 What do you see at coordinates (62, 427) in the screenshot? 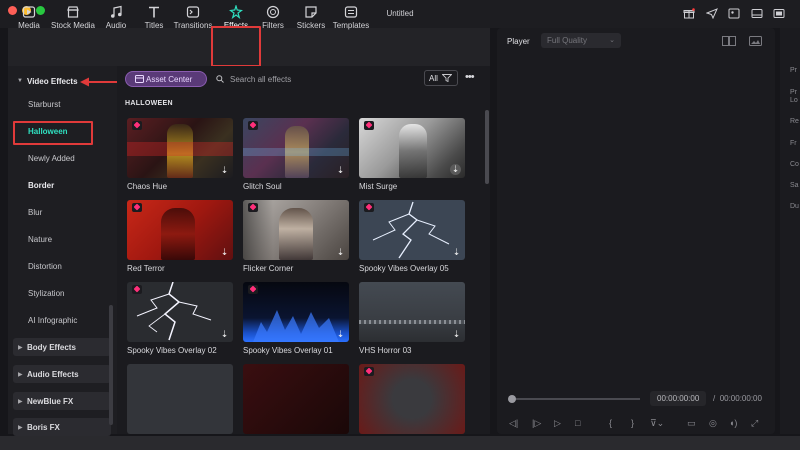
I see `sidebar-group-boris-fx: ▶ Boris FX` at bounding box center [62, 427].